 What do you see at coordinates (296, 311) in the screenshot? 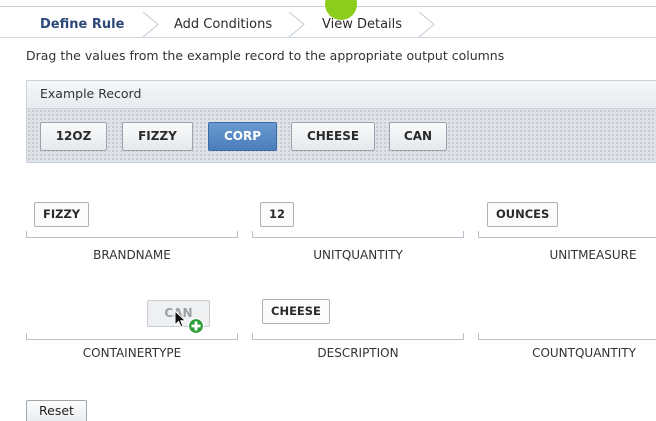
I see `column-value-description: CHEESE` at bounding box center [296, 311].